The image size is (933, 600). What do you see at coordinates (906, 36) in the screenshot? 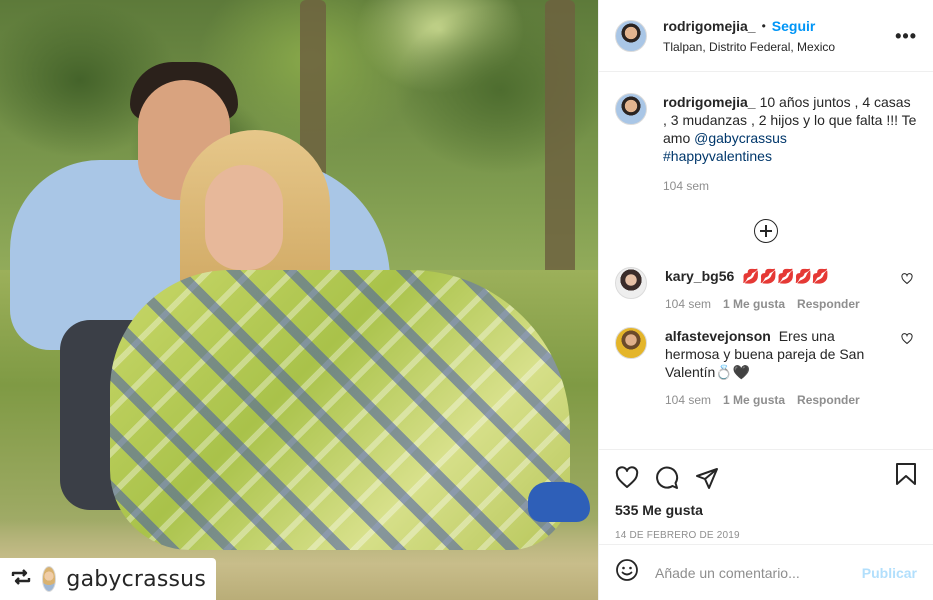
I see `more-options-icon: •••` at bounding box center [906, 36].